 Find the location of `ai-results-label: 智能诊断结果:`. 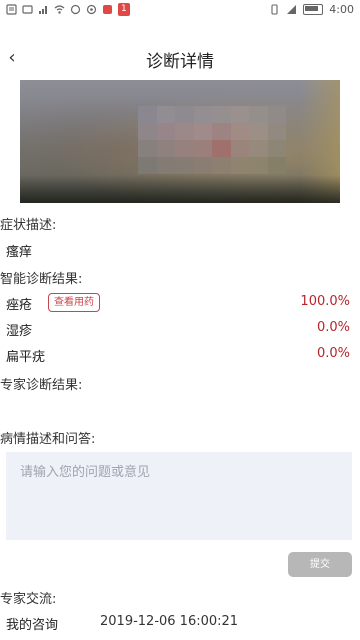

ai-results-label: 智能诊断结果: is located at coordinates (41, 279).